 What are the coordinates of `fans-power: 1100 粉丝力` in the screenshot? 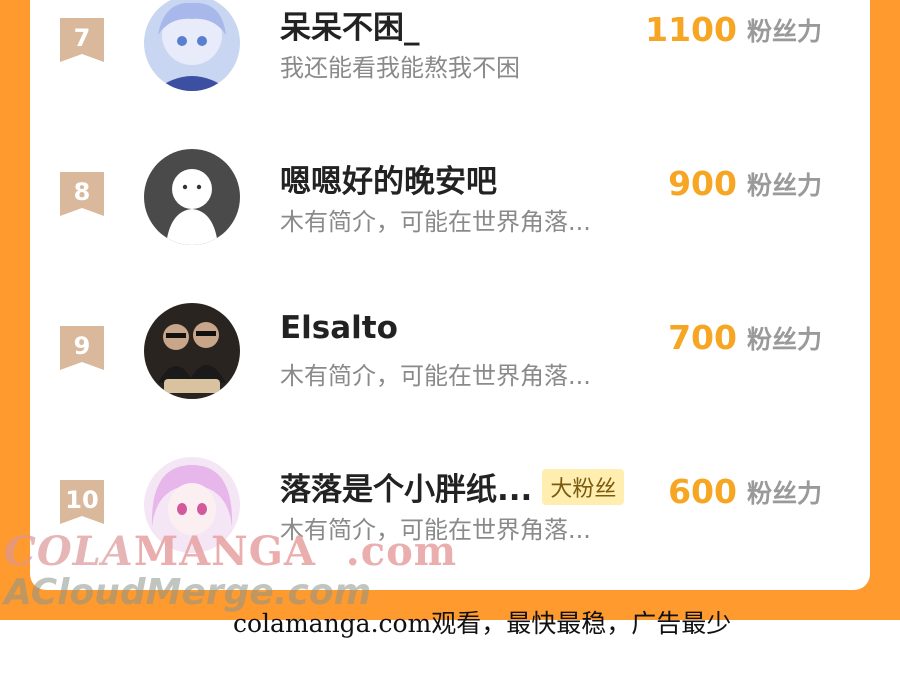 It's located at (733, 29).